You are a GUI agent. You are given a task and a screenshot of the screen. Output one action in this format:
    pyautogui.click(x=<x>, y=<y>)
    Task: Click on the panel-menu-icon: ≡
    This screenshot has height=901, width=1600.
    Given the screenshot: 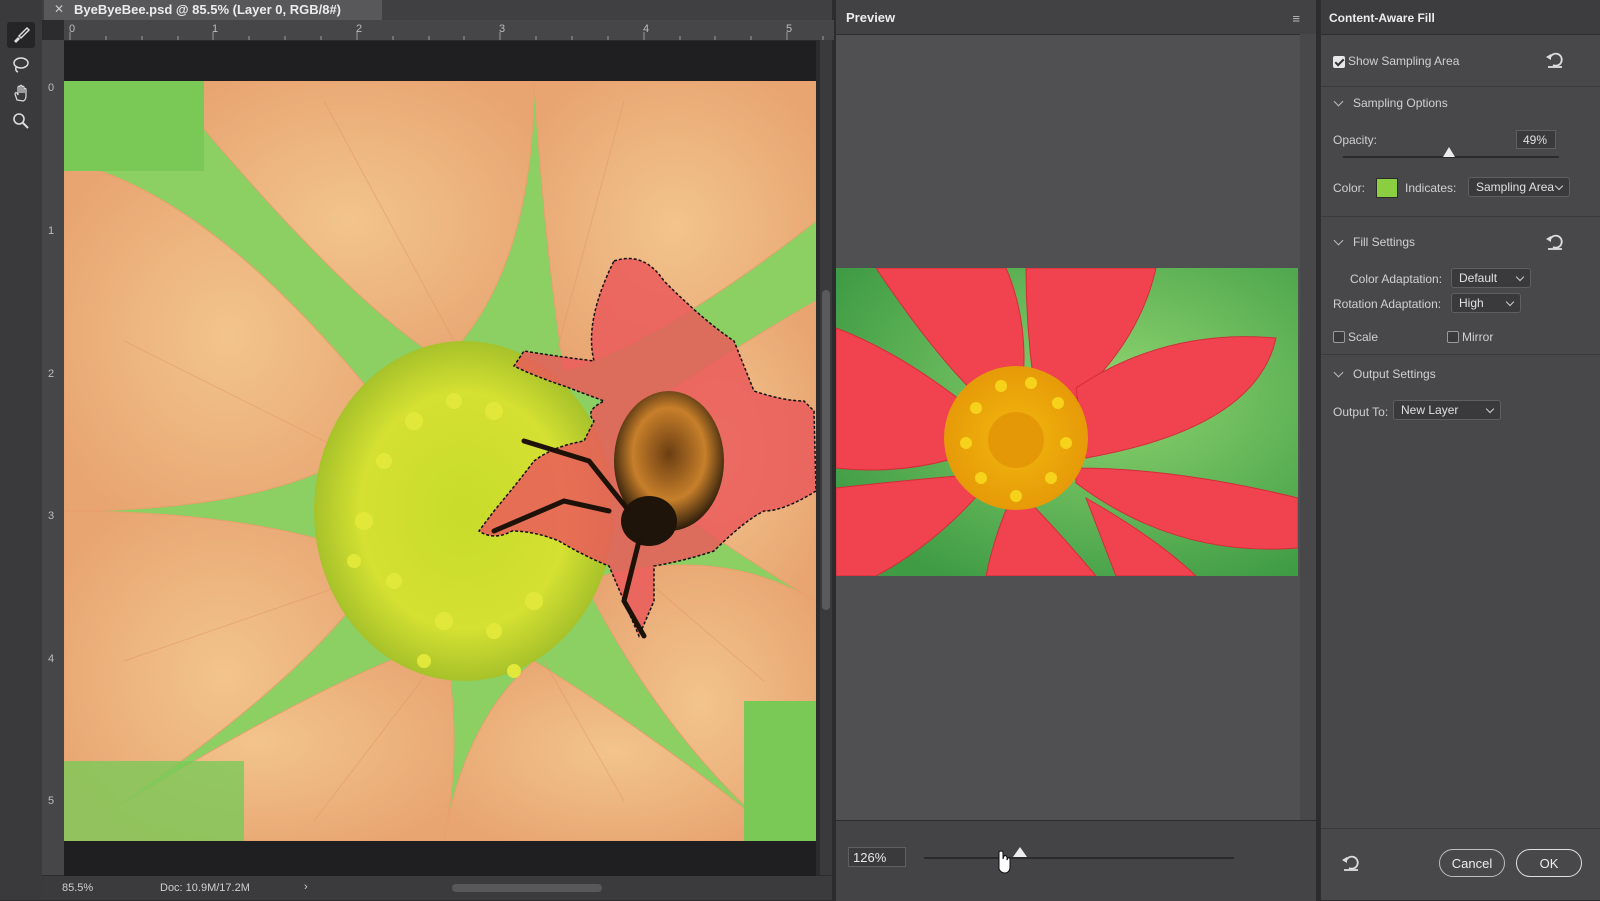 What is the action you would take?
    pyautogui.click(x=1296, y=18)
    